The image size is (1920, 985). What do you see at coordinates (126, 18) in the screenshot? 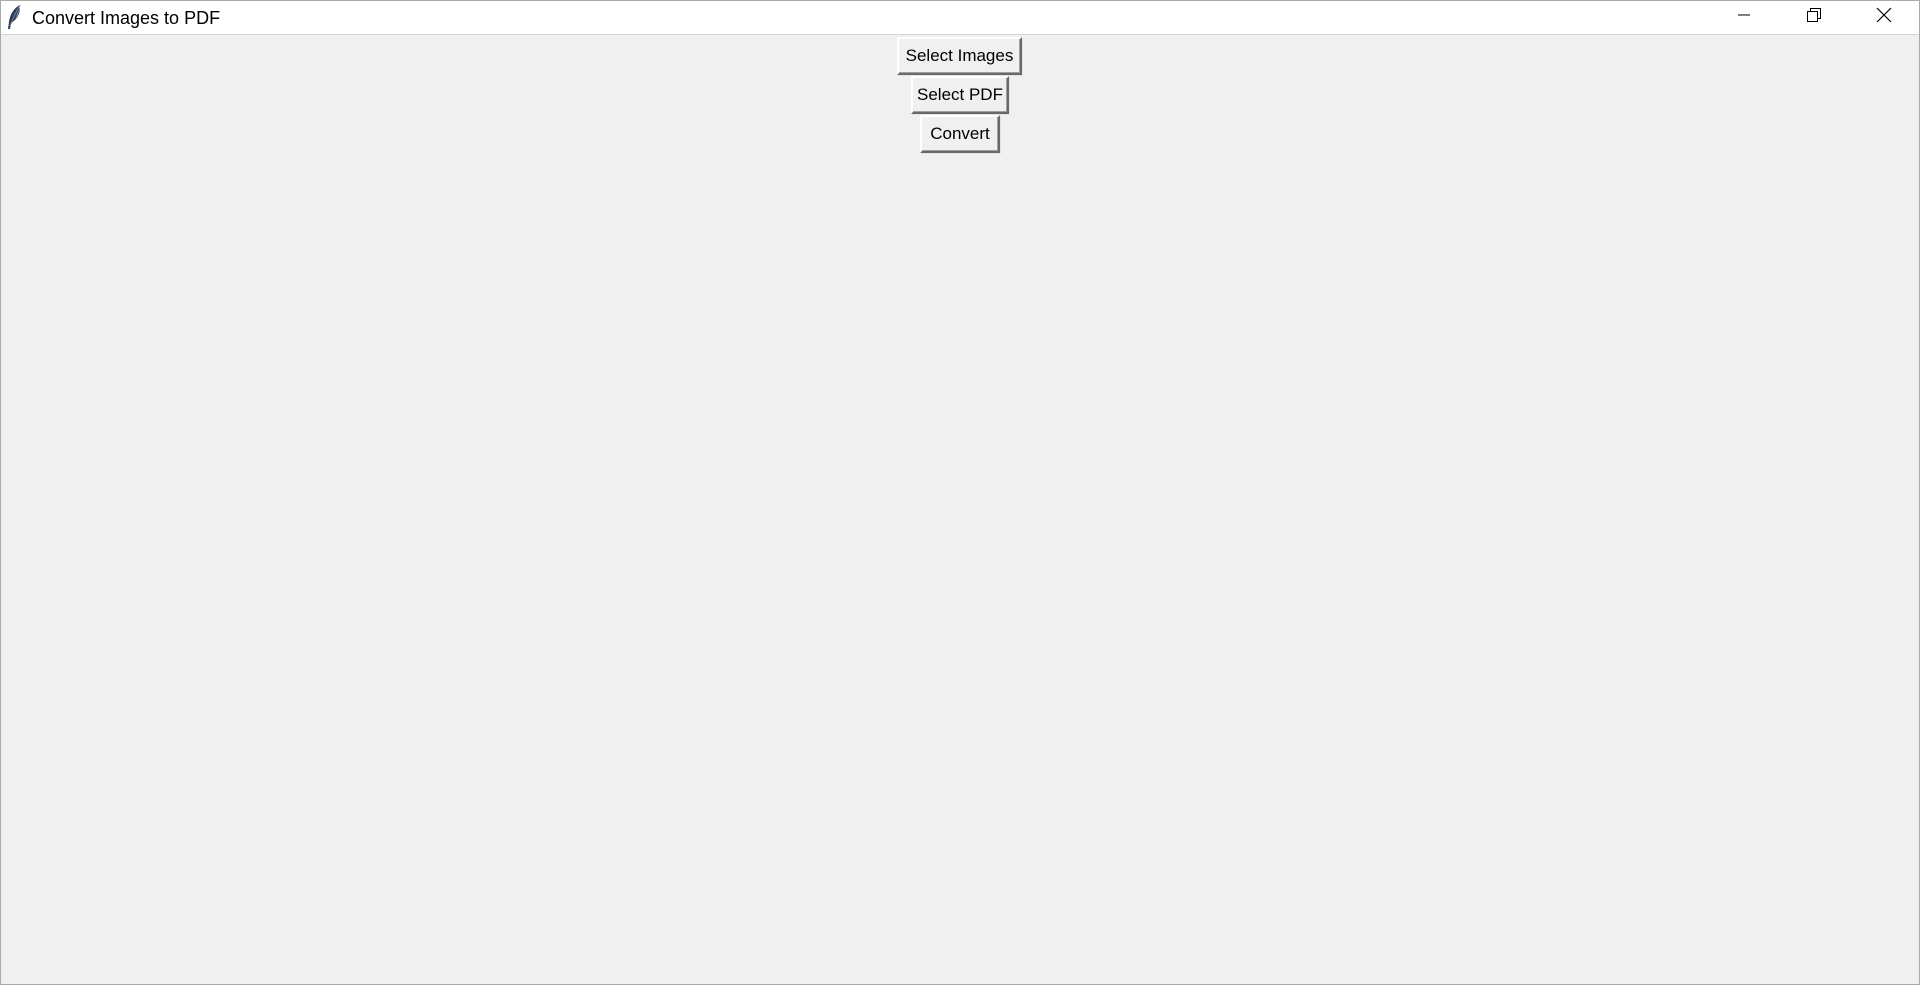
I see `window-title: Convert Images to PDF` at bounding box center [126, 18].